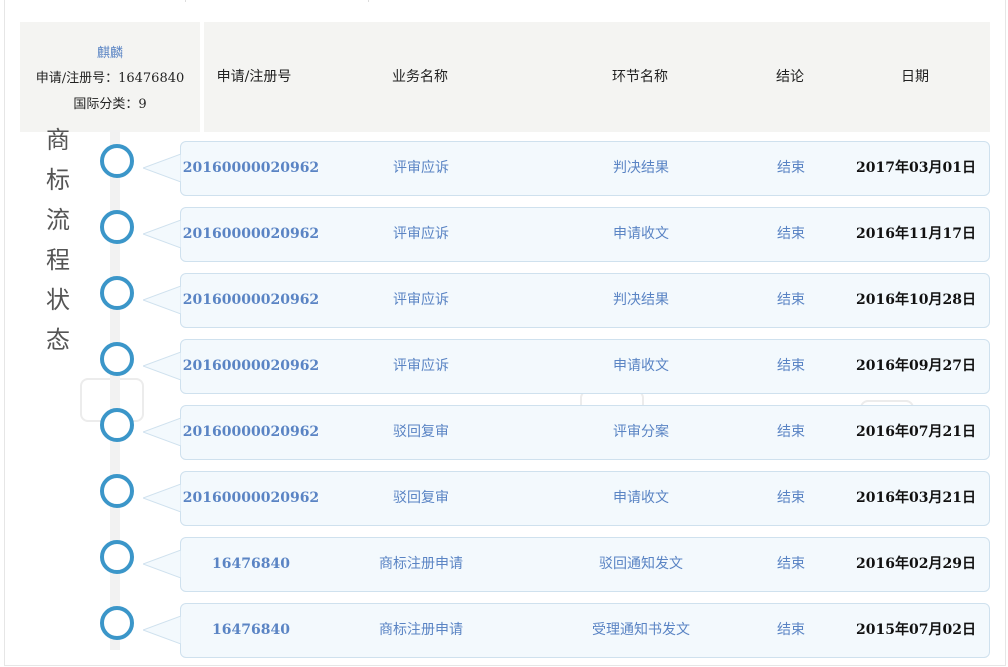  Describe the element at coordinates (566, 168) in the screenshot. I see `table-row: 20160000020962 评审应诉 判决结果 结束 2017年03月01日` at that location.